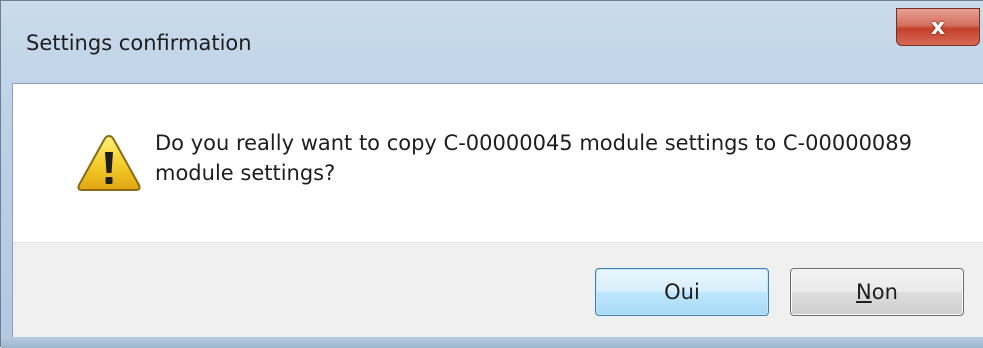  What do you see at coordinates (109, 162) in the screenshot?
I see `warning-icon` at bounding box center [109, 162].